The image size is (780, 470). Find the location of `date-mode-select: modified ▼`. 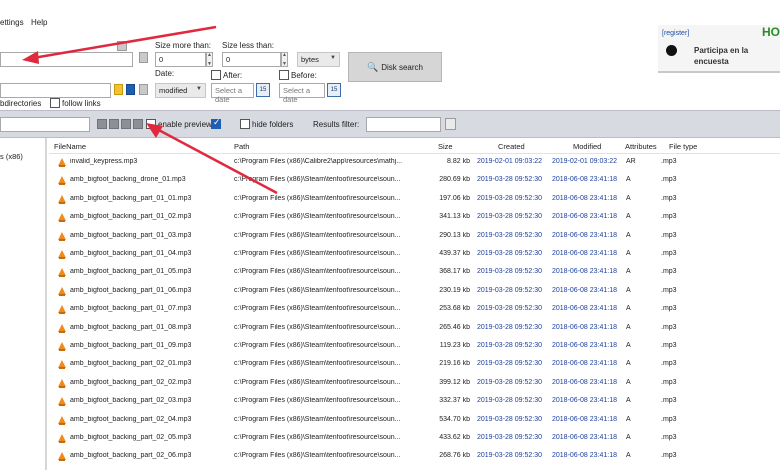

date-mode-select: modified ▼ is located at coordinates (180, 90).